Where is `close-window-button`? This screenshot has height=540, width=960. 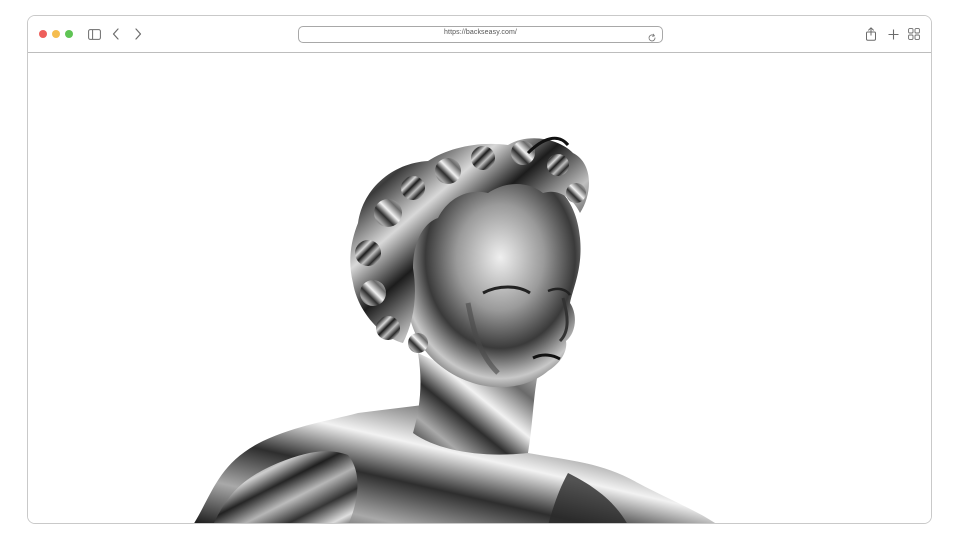 close-window-button is located at coordinates (43, 34).